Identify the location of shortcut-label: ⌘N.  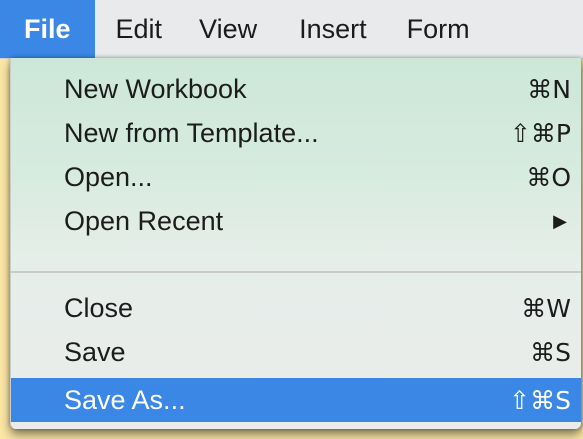
(549, 89).